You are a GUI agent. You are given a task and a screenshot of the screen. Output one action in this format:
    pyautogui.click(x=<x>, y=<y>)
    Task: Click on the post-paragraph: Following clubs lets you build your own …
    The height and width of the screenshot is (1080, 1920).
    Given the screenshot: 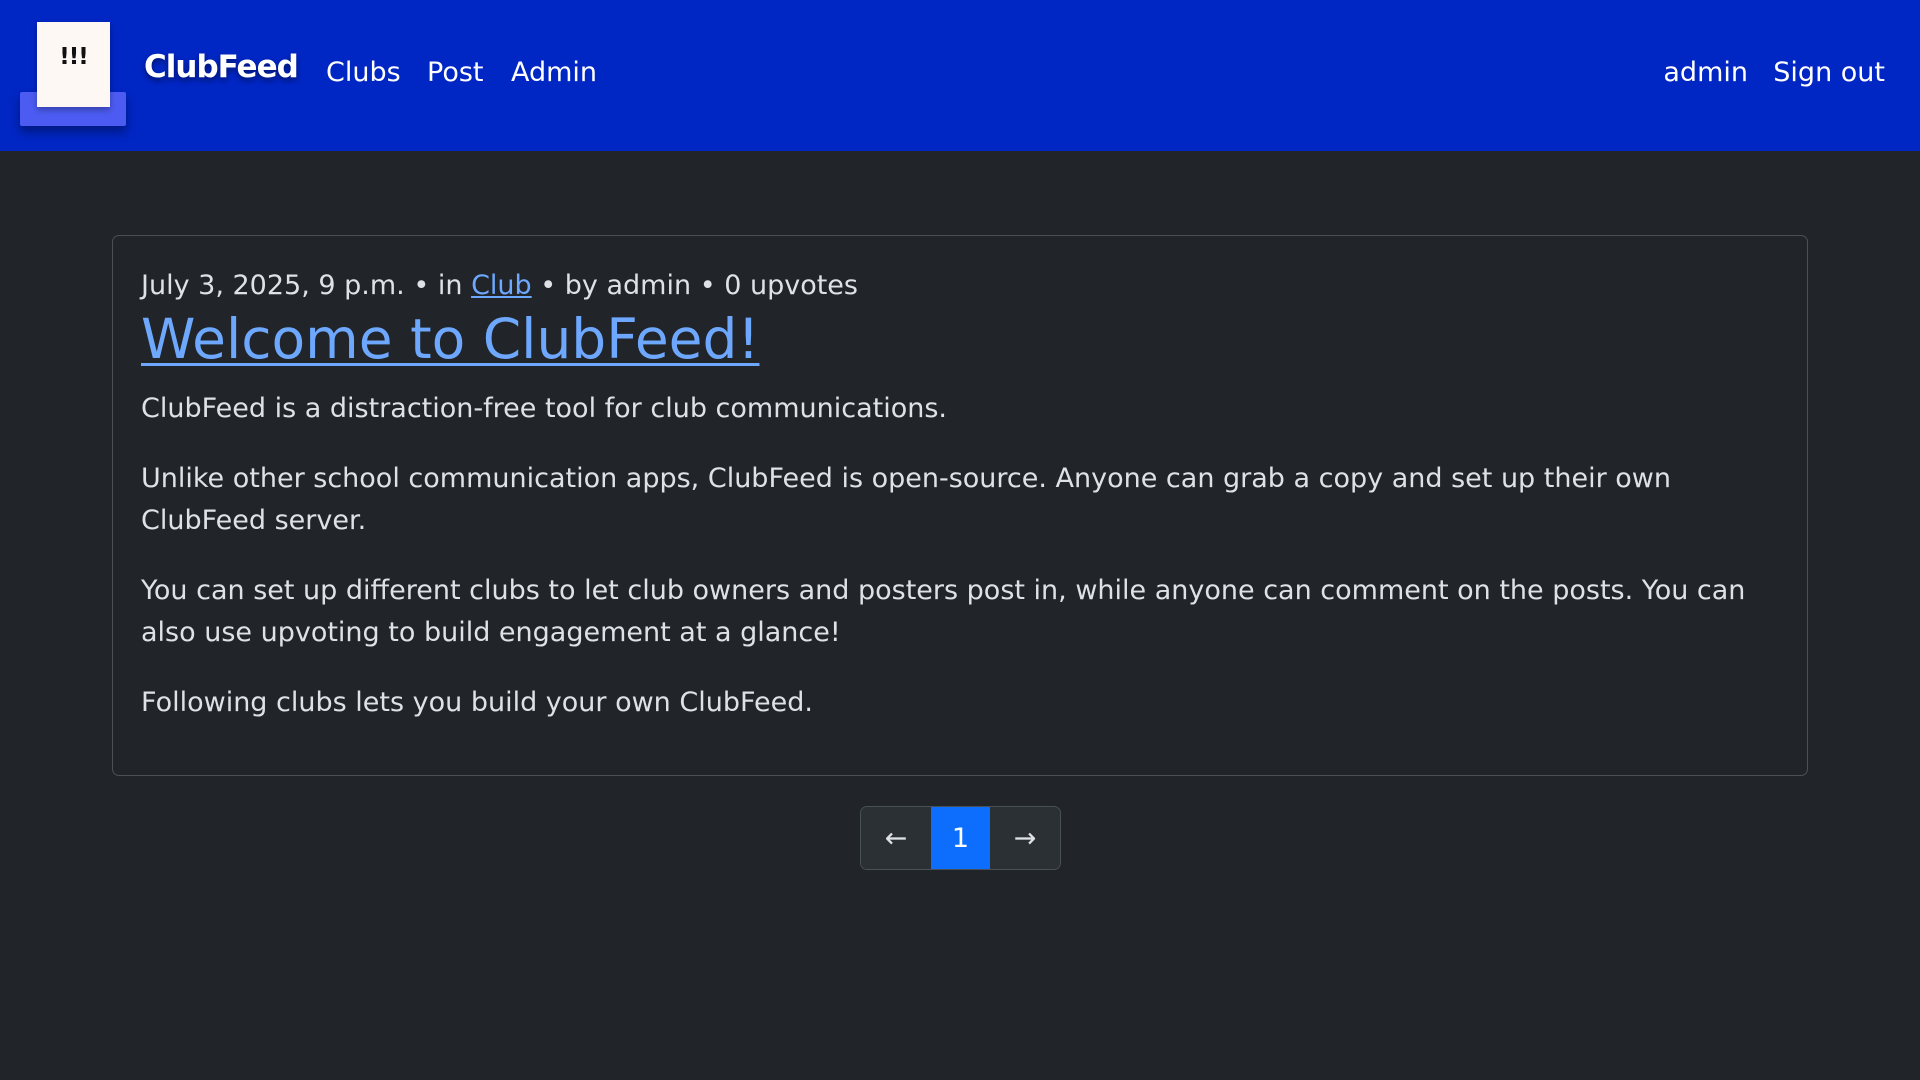 What is the action you would take?
    pyautogui.click(x=477, y=702)
    